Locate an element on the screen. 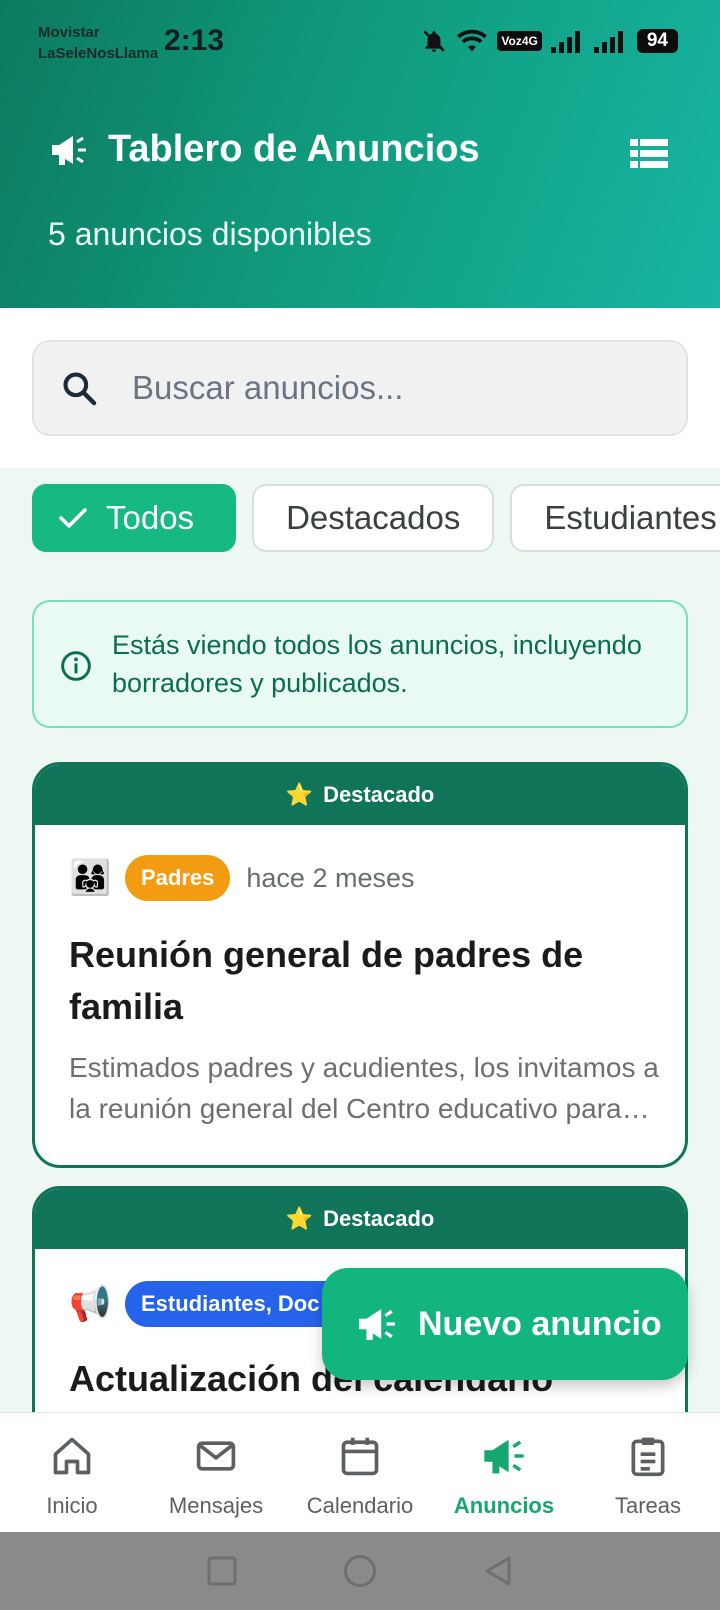  page-title: Tablero de Anuncios is located at coordinates (294, 149).